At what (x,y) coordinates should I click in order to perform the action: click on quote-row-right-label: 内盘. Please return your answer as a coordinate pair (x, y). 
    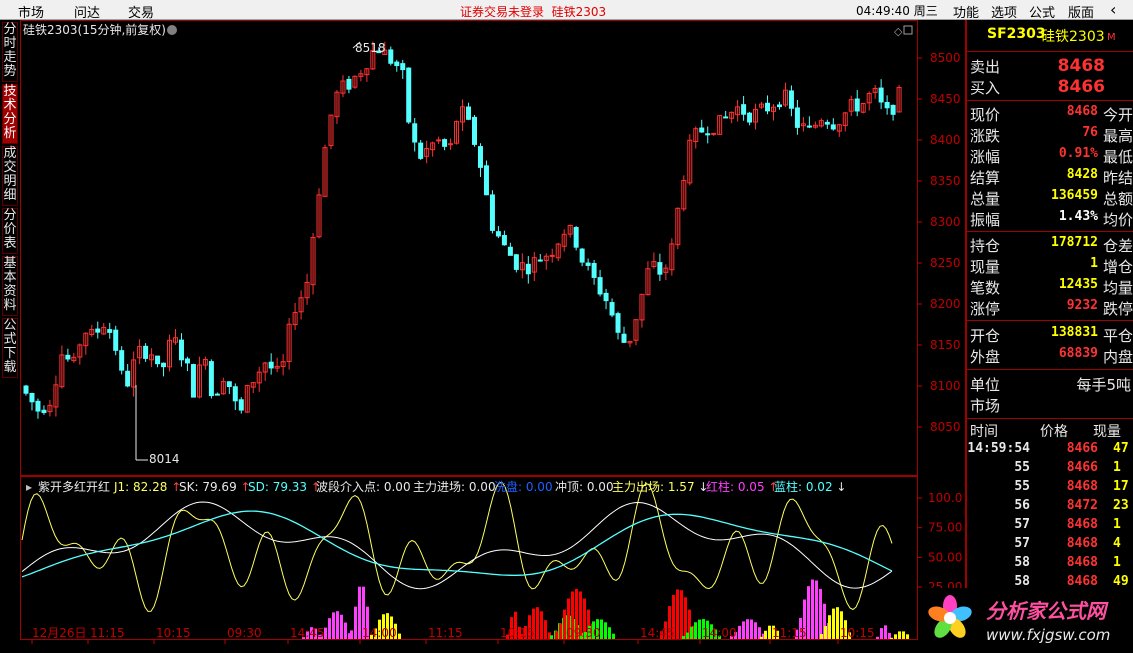
    Looking at the image, I should click on (1117, 357).